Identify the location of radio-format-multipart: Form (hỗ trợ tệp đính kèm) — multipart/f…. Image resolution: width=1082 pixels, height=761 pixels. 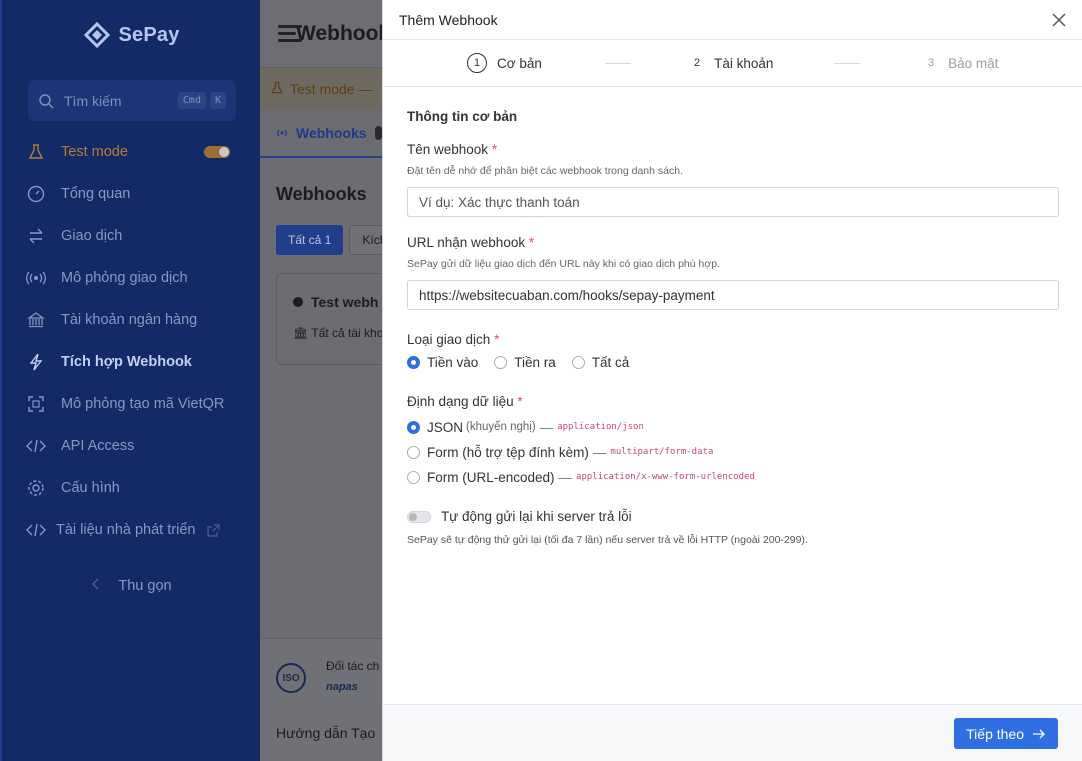
(732, 452).